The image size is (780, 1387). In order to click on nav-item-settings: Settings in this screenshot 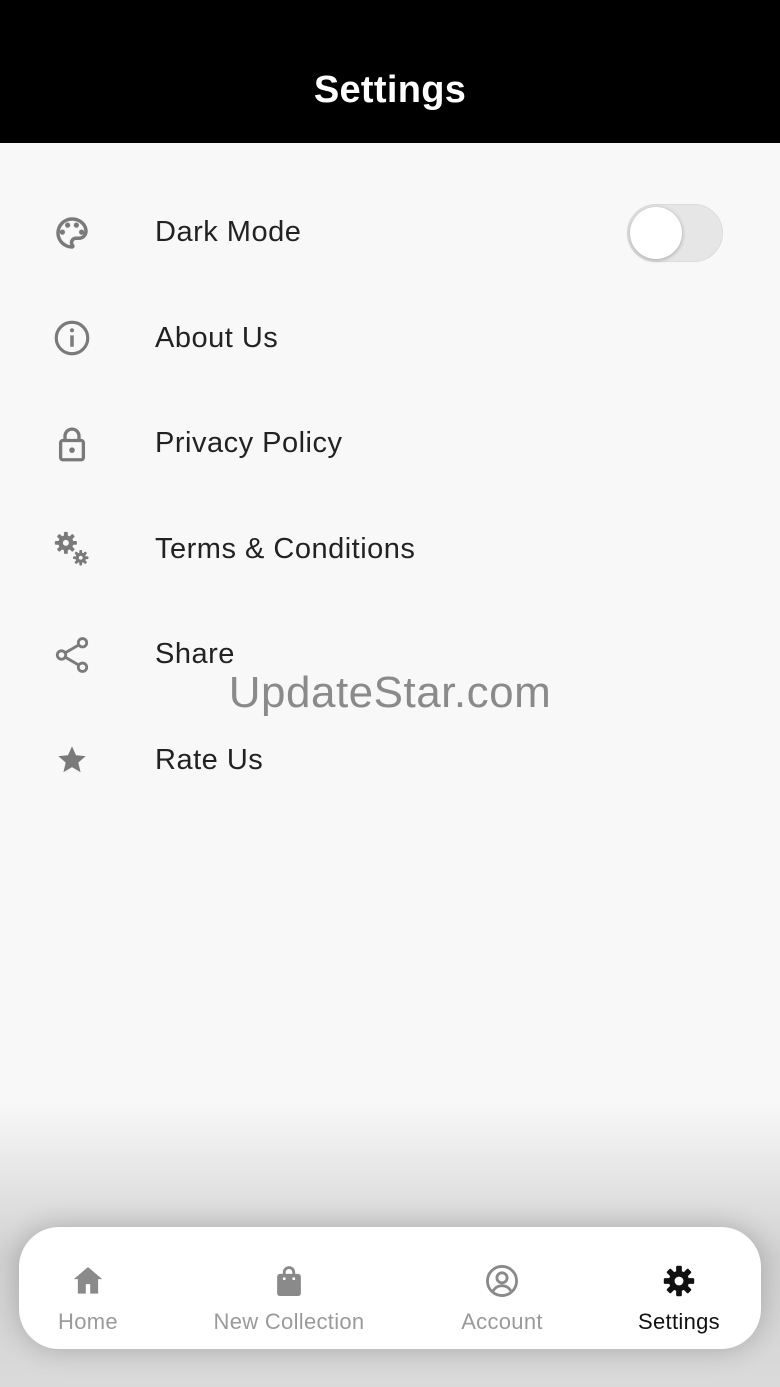, I will do `click(679, 1288)`.